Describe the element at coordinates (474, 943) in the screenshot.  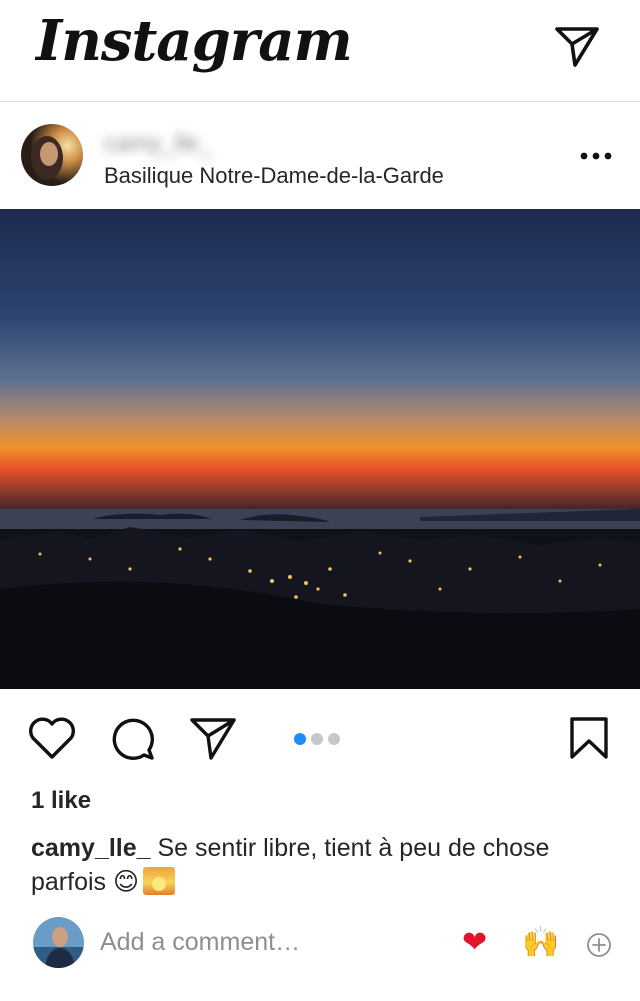
I see `quick-reaction-heart: ❤` at that location.